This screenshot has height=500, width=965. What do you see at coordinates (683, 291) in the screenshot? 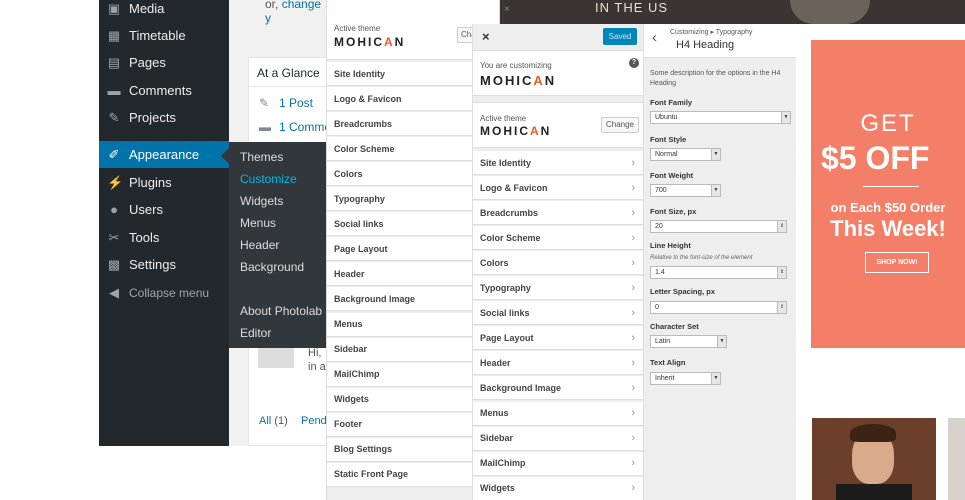
I see `letter-spacing-label: Letter Spacing, px` at bounding box center [683, 291].